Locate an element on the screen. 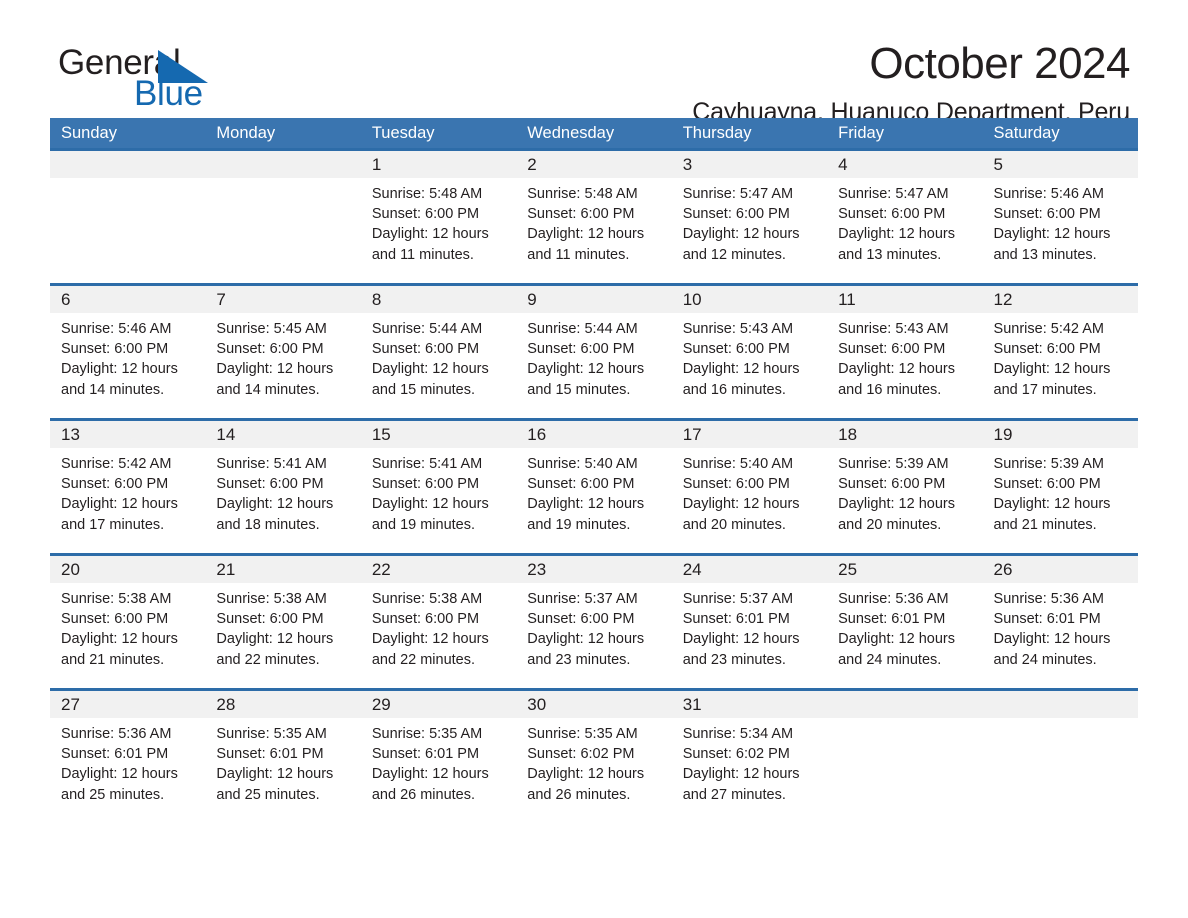 This screenshot has width=1188, height=918. day-number: 14 is located at coordinates (282, 434).